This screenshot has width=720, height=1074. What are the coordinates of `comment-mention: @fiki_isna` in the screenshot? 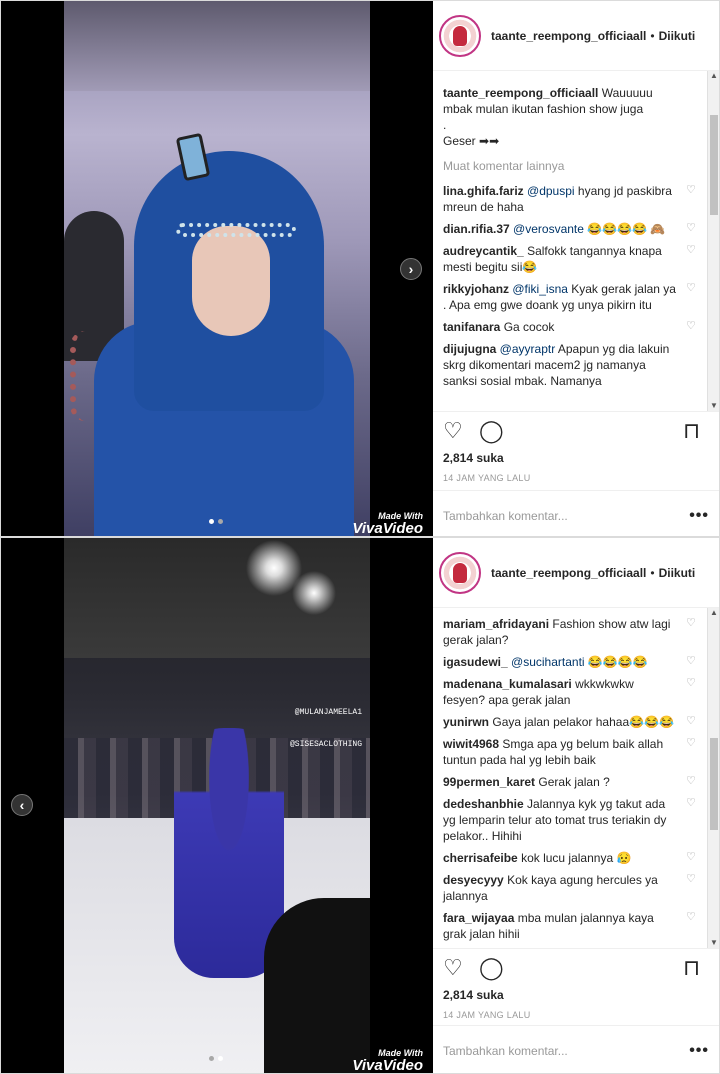 It's located at (540, 289).